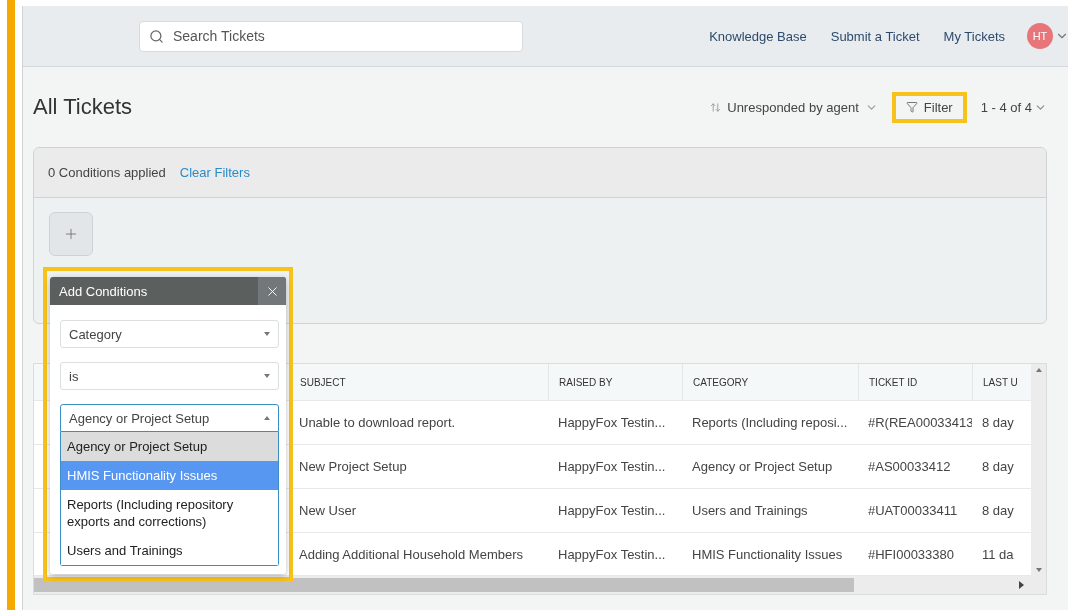 The image size is (1068, 610). Describe the element at coordinates (107, 172) in the screenshot. I see `conditions-summary: 0 Conditions applied` at that location.